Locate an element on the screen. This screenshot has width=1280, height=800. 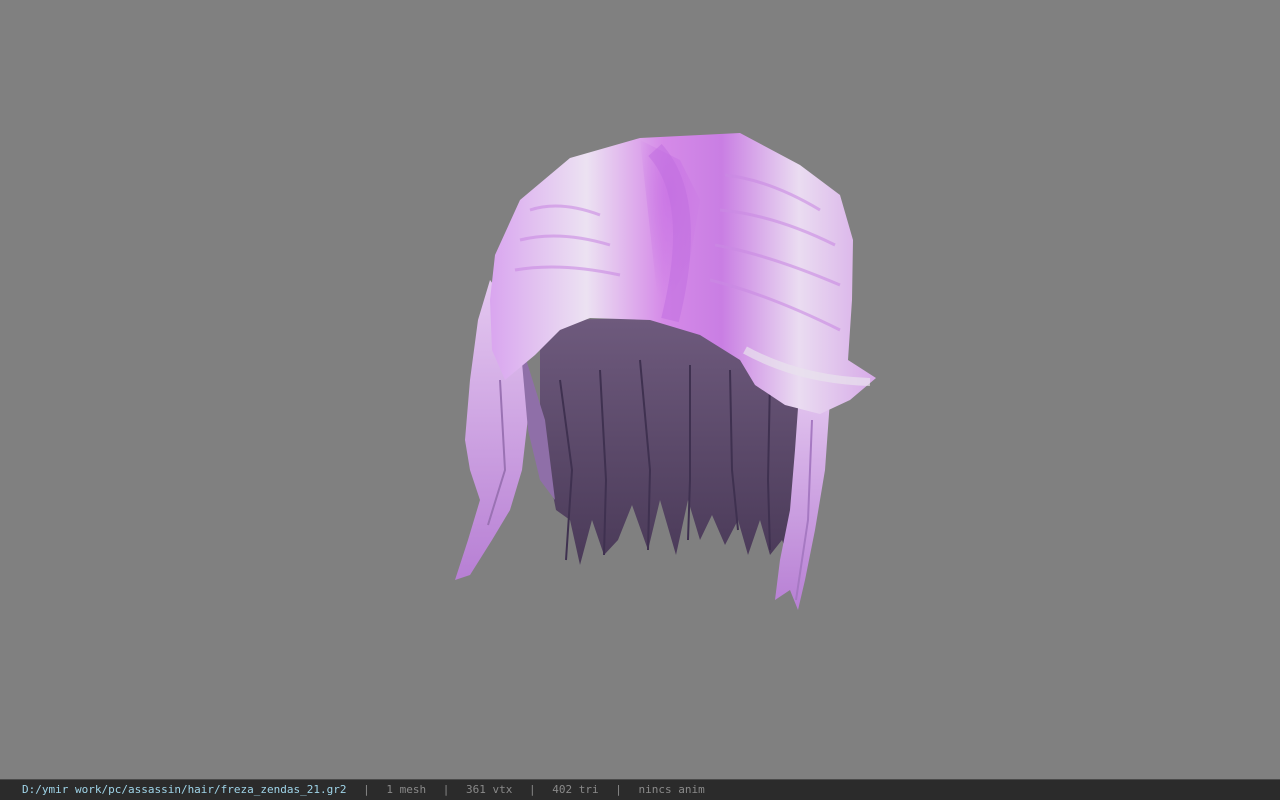
vertex-count: 361 vtx is located at coordinates (489, 789).